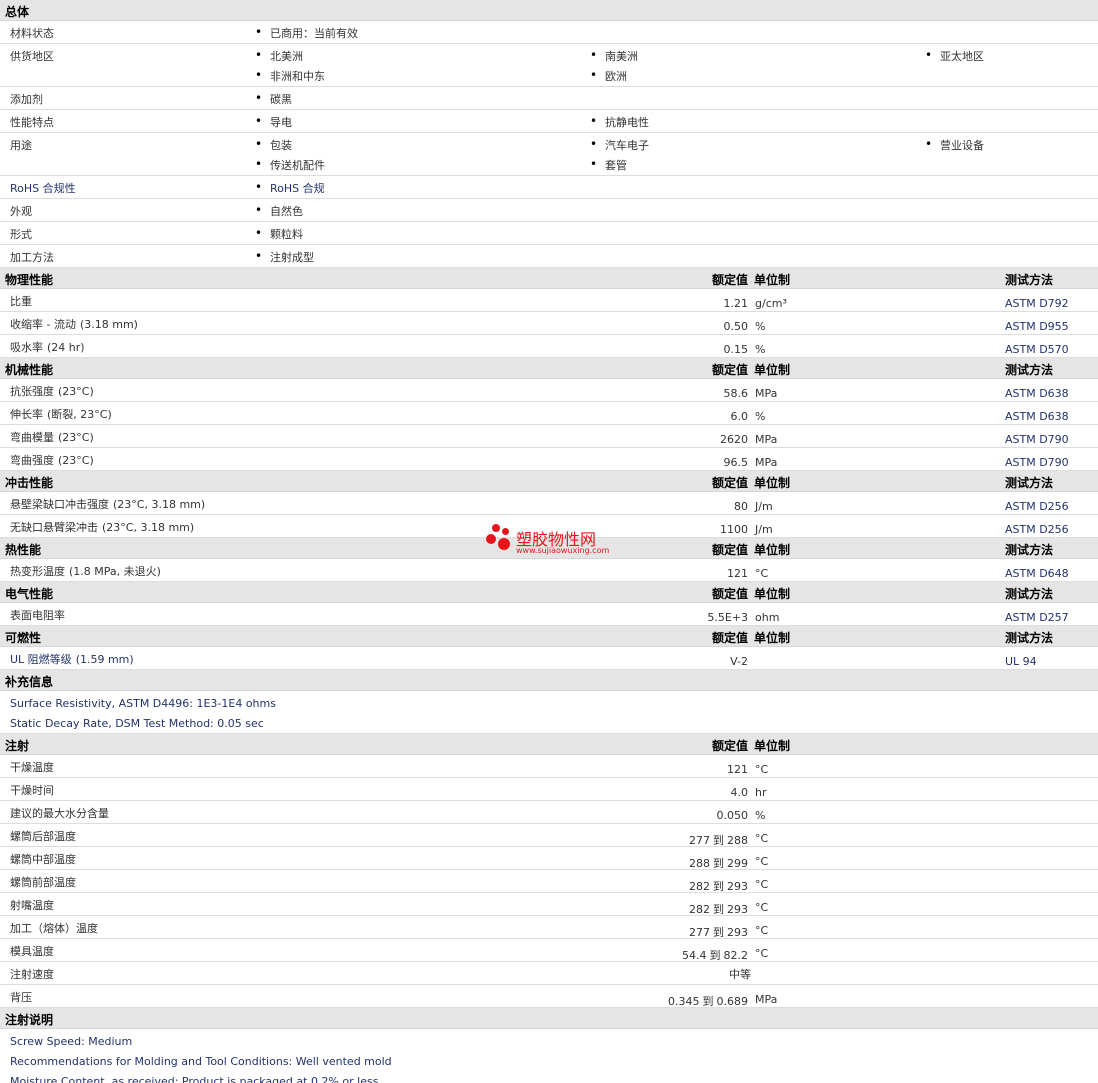 The width and height of the screenshot is (1098, 1083). Describe the element at coordinates (556, 541) in the screenshot. I see `watermark-logo: 塑胶物性网 www.sujiaowuxing.com` at that location.